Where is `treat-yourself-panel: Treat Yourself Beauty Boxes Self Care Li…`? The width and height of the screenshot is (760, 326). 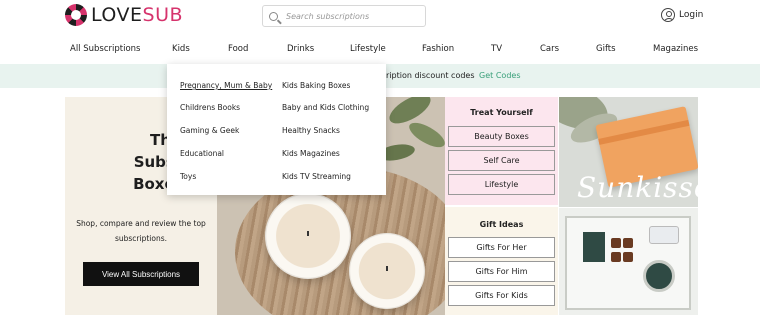
treat-yourself-panel: Treat Yourself Beauty Boxes Self Care Li… is located at coordinates (501, 151).